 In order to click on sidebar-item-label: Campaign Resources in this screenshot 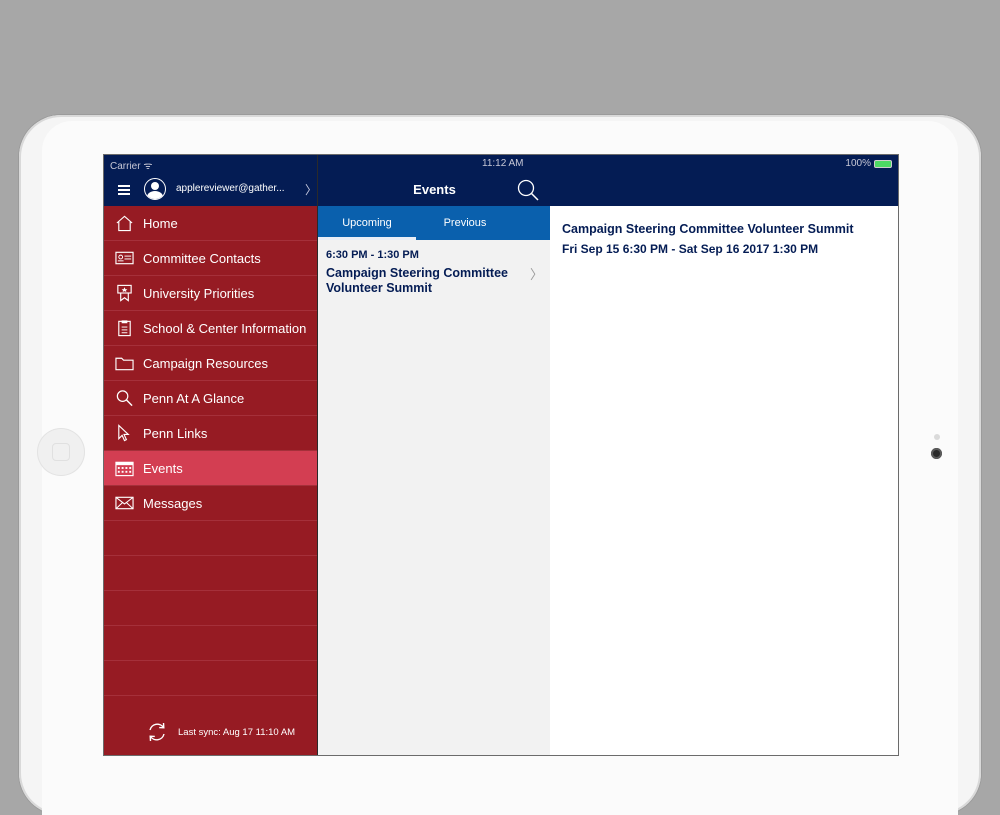, I will do `click(206, 363)`.